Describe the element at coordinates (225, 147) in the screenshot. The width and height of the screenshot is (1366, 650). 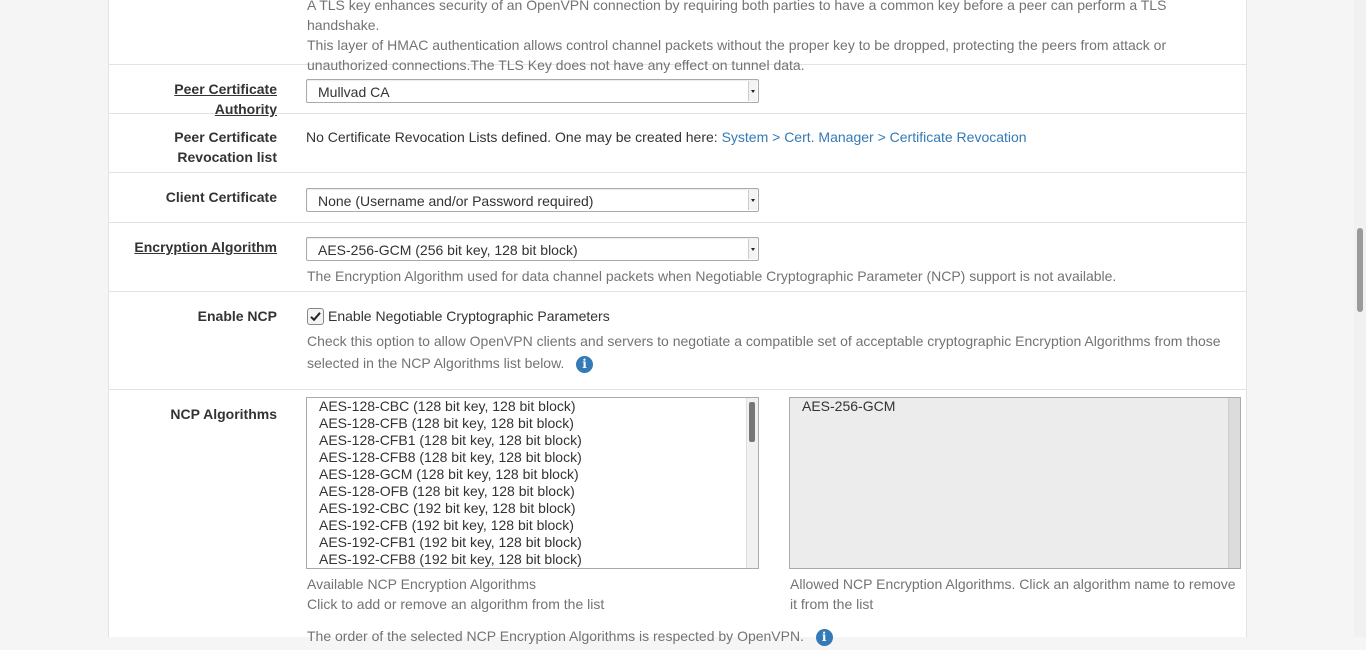
I see `peer-crl-label: Peer Certificate Revocation list` at that location.